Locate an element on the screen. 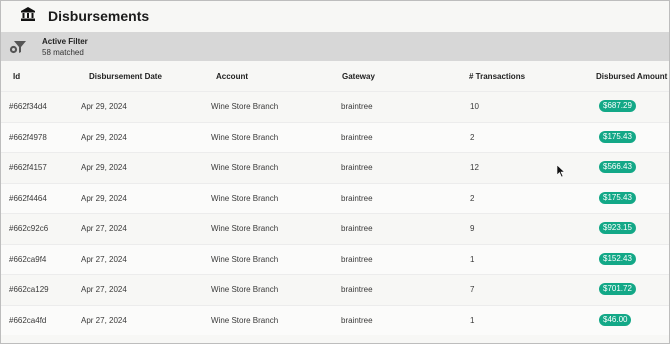  column-header-account: Account is located at coordinates (232, 76).